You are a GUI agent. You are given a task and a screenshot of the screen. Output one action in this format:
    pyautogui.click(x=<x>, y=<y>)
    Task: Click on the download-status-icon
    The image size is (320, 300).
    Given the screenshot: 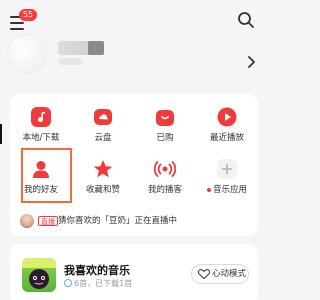 What is the action you would take?
    pyautogui.click(x=68, y=283)
    